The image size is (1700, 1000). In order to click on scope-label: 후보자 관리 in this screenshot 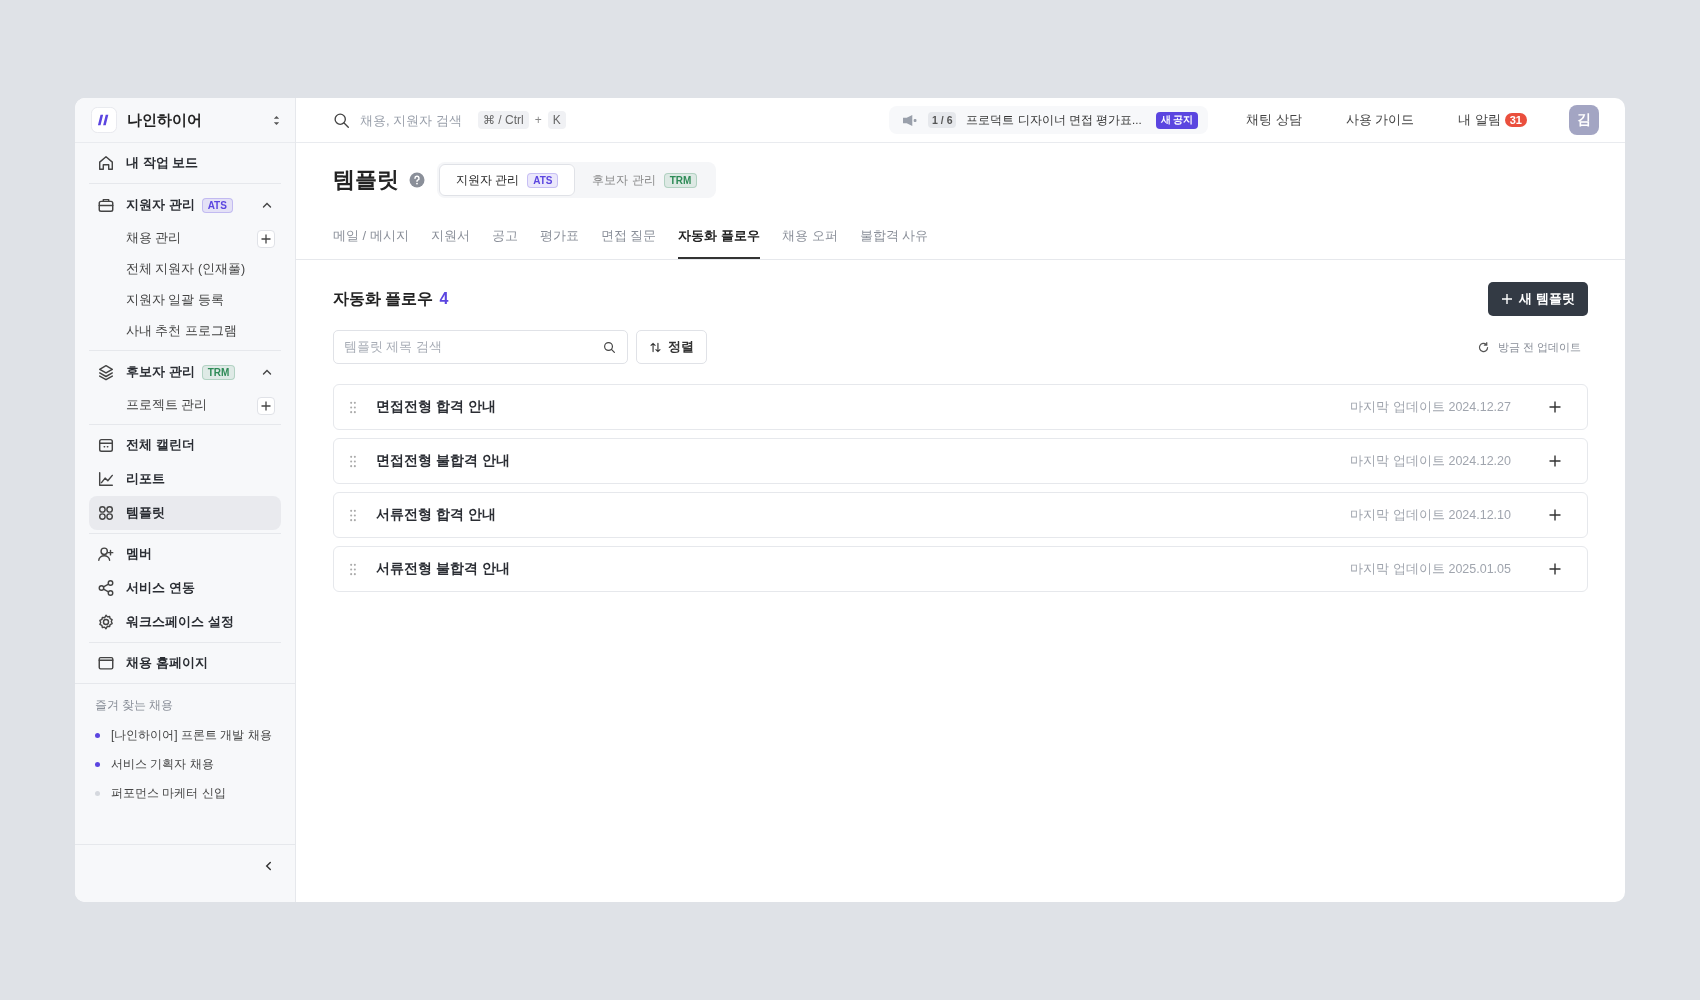, I will do `click(624, 180)`.